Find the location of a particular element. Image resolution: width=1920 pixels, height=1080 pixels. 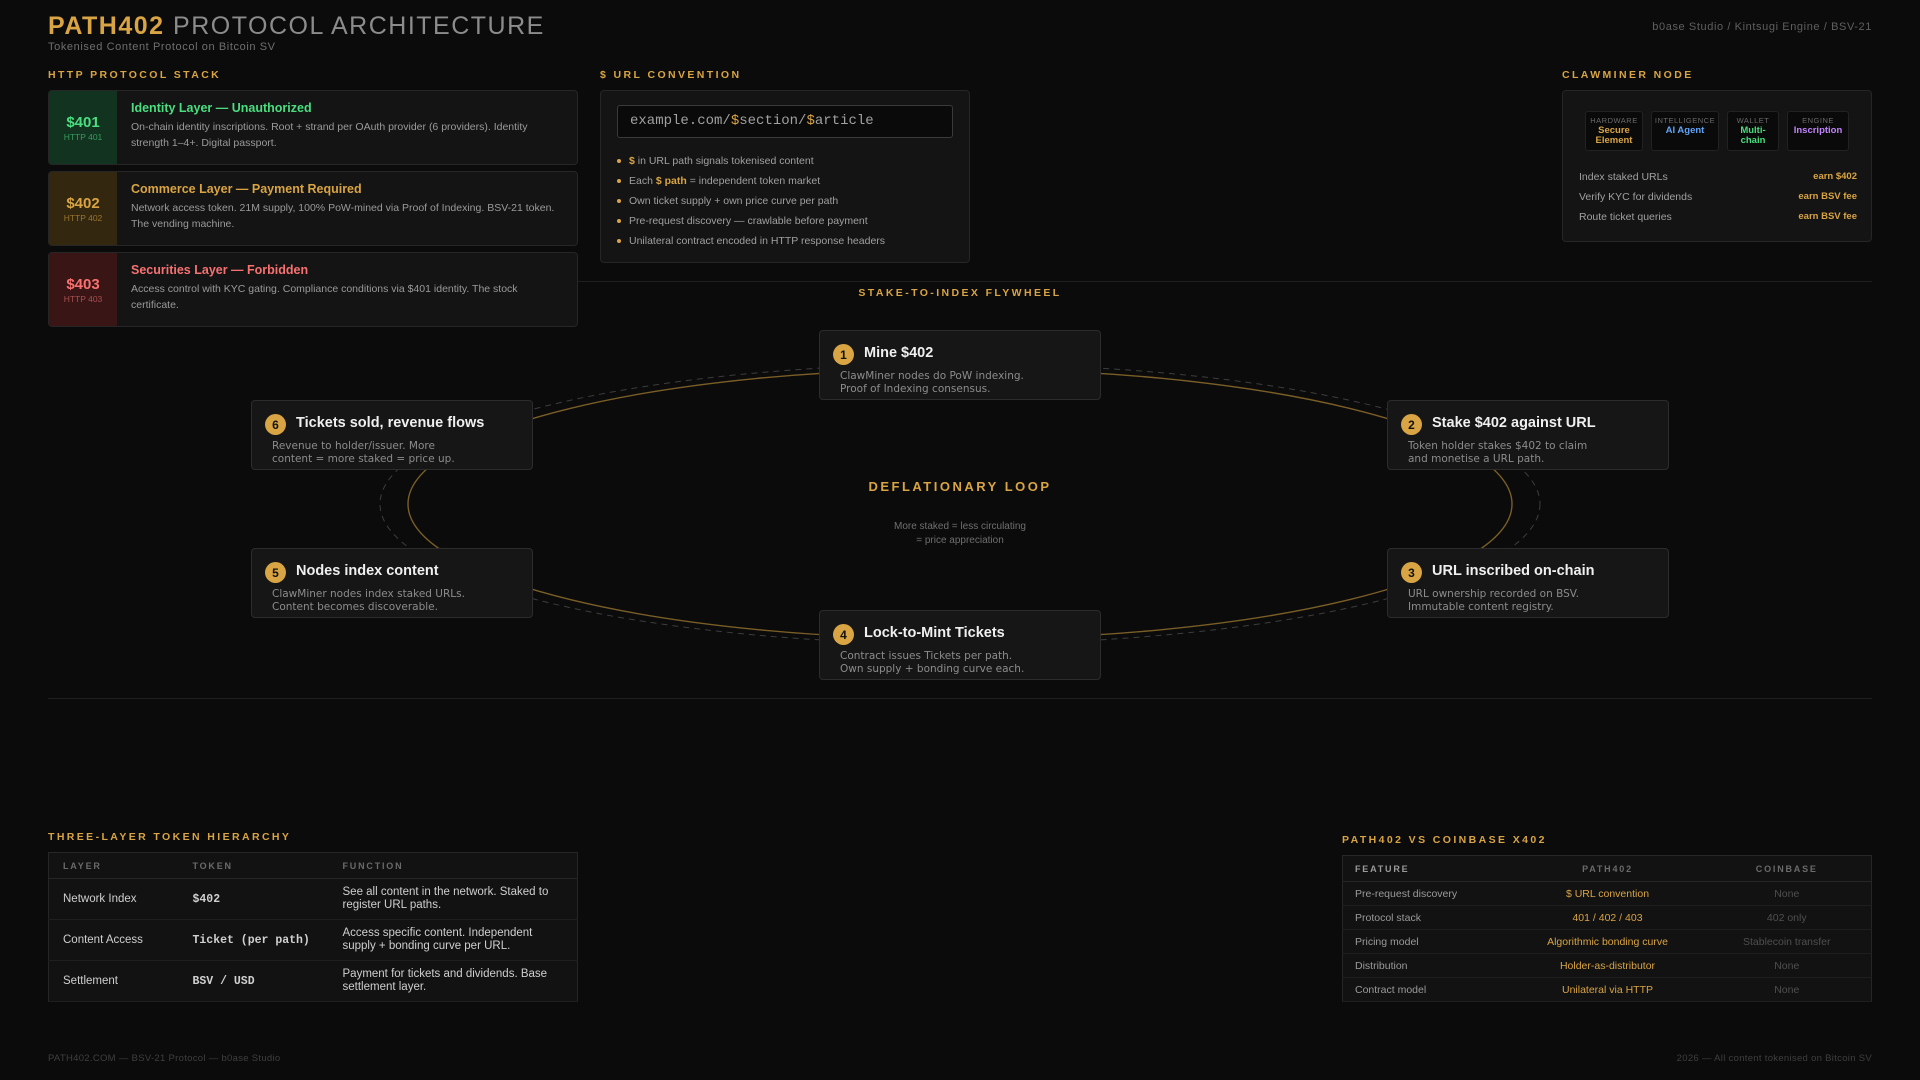

step-number: 4 is located at coordinates (843, 634).